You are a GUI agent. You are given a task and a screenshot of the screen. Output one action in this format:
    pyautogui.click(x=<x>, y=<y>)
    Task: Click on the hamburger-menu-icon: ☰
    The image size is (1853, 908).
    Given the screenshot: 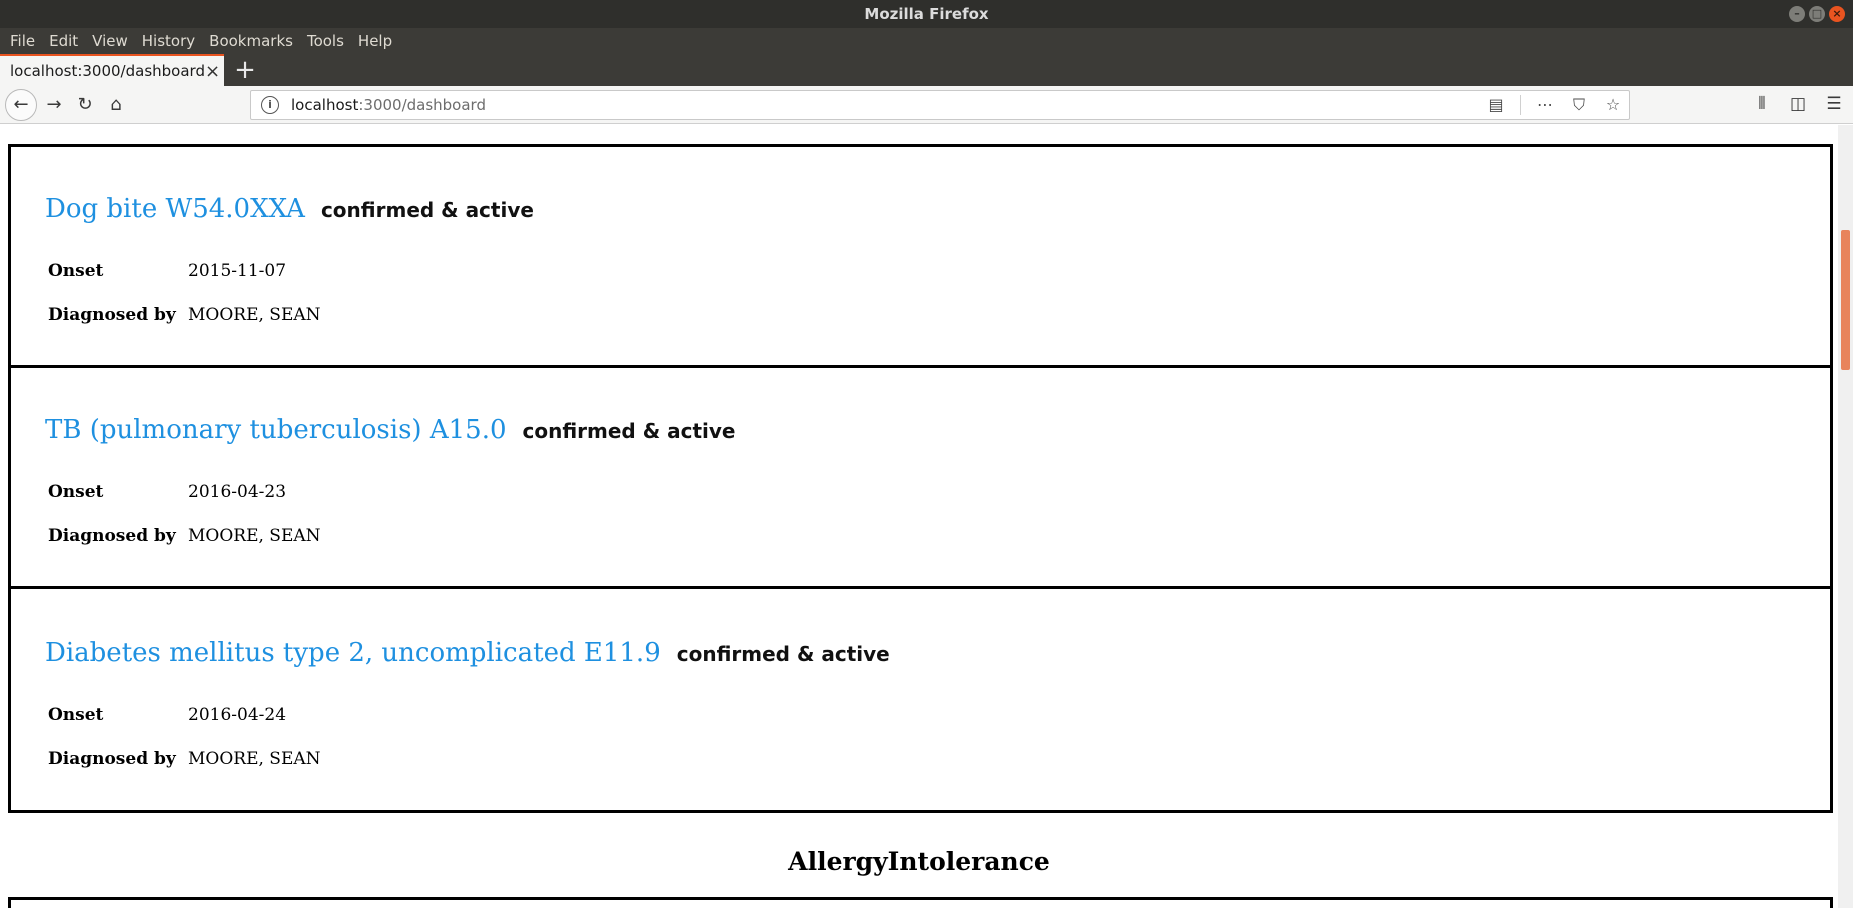 What is the action you would take?
    pyautogui.click(x=1834, y=104)
    